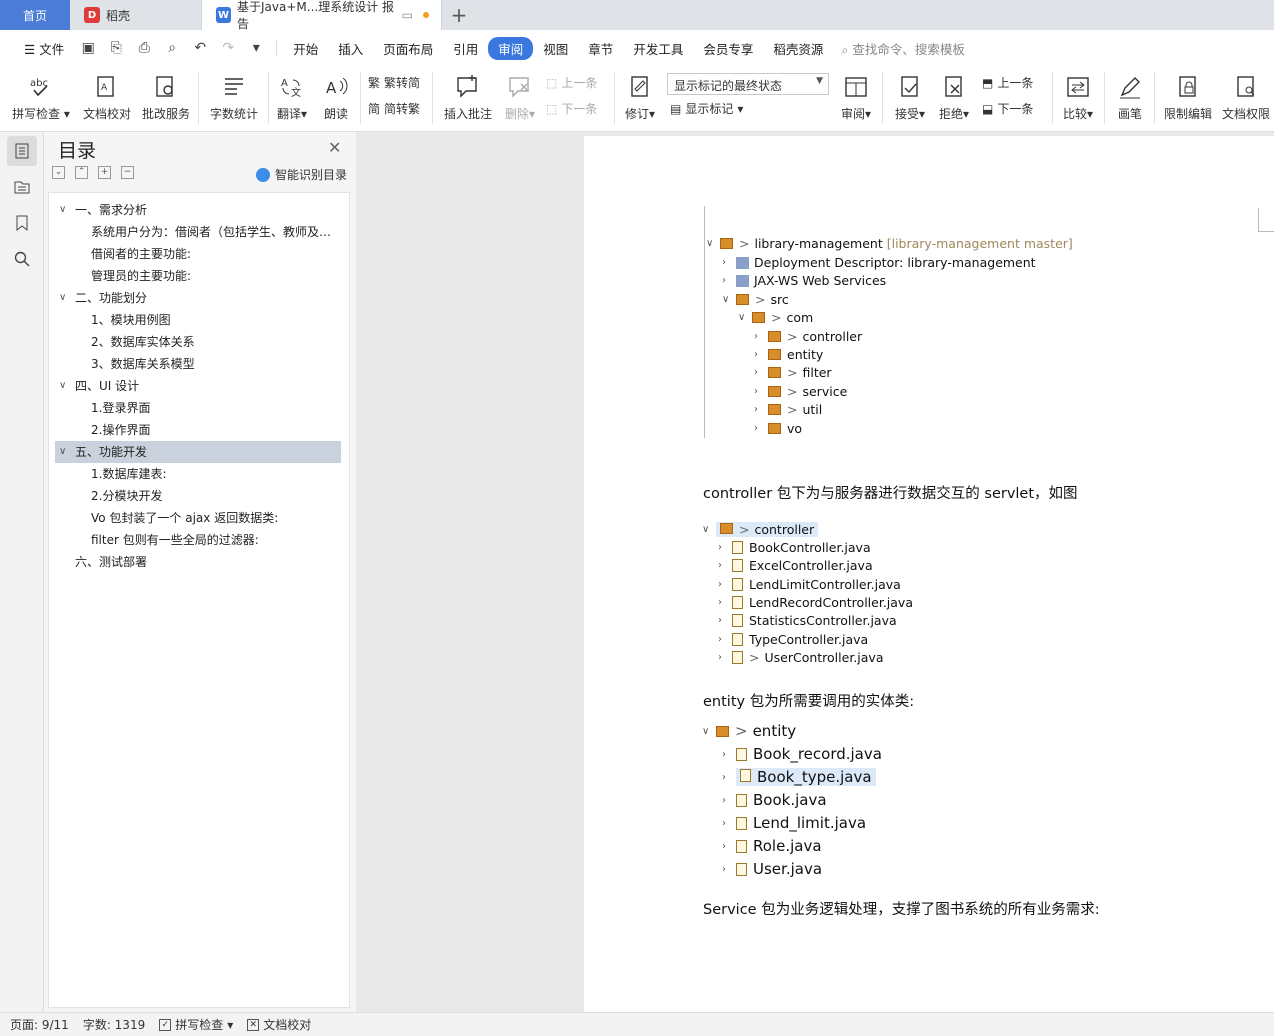  I want to click on trad-to-simp-button: 繁繁转简, so click(394, 82).